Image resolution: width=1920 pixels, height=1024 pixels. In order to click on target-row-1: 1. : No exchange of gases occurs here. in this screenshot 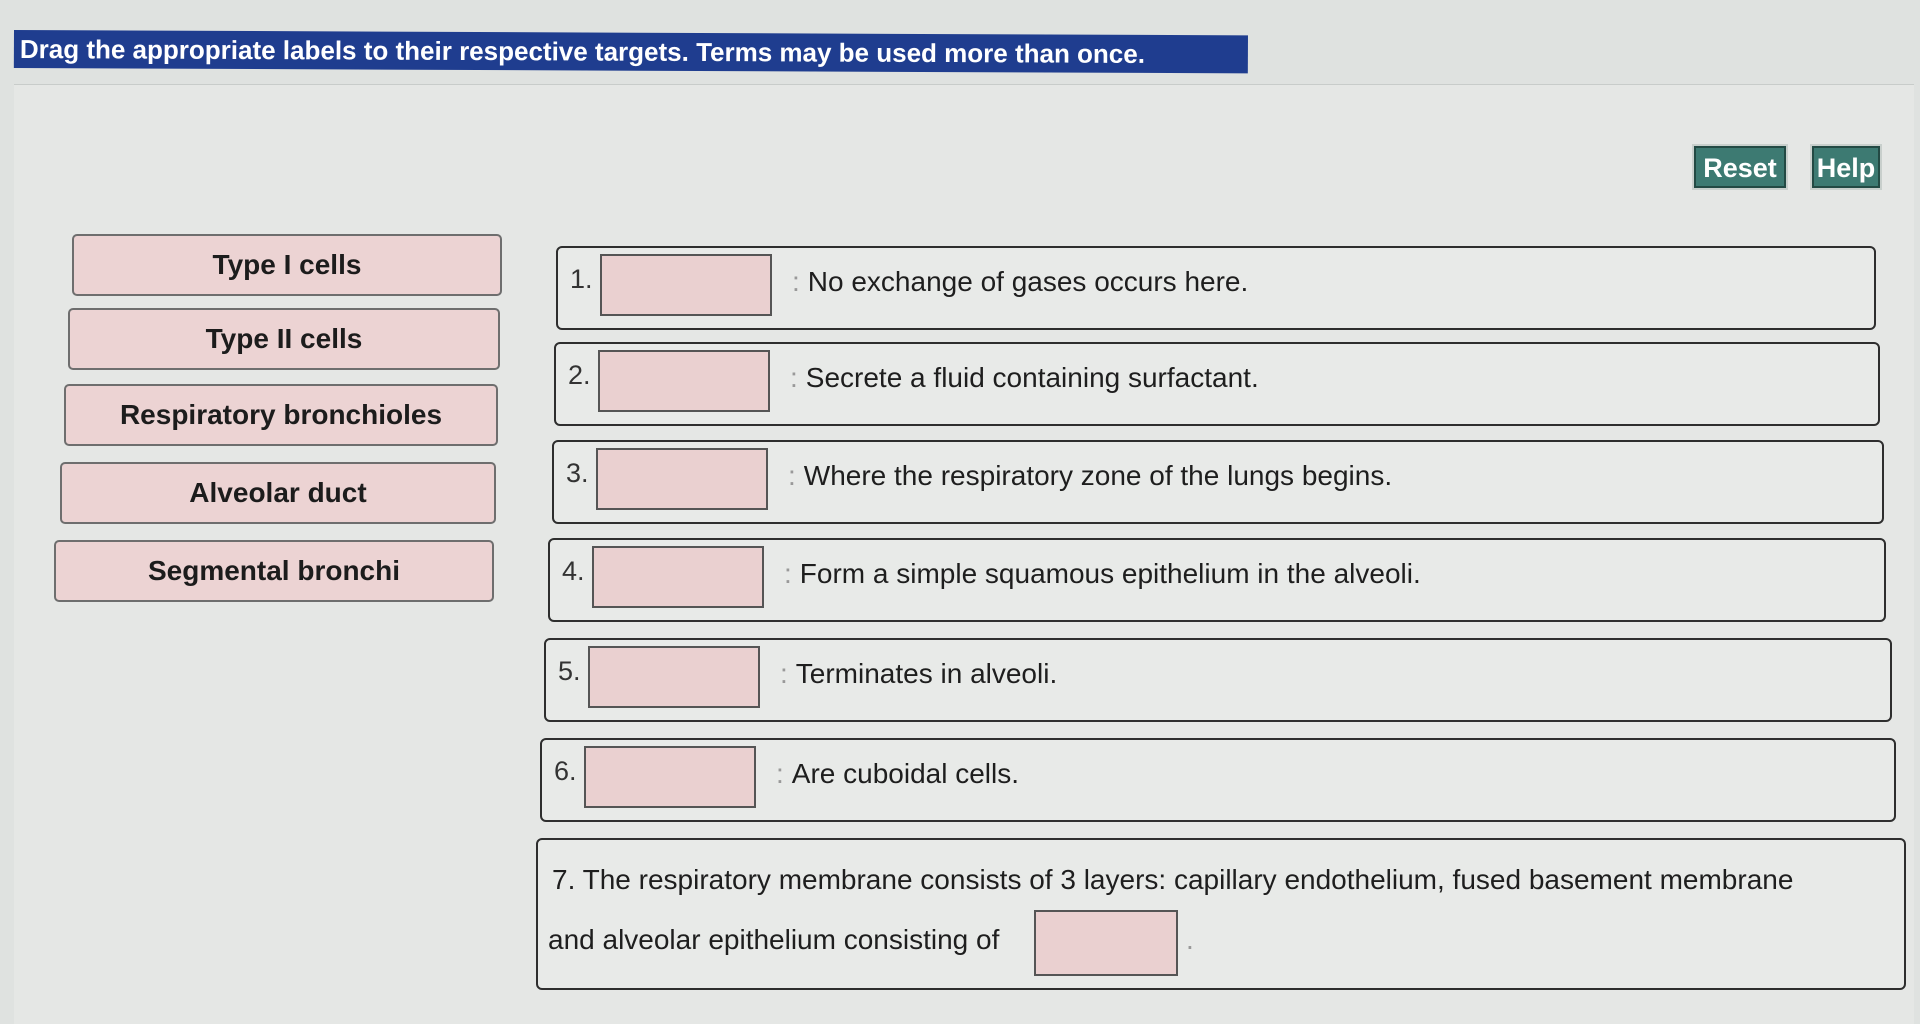, I will do `click(1216, 288)`.